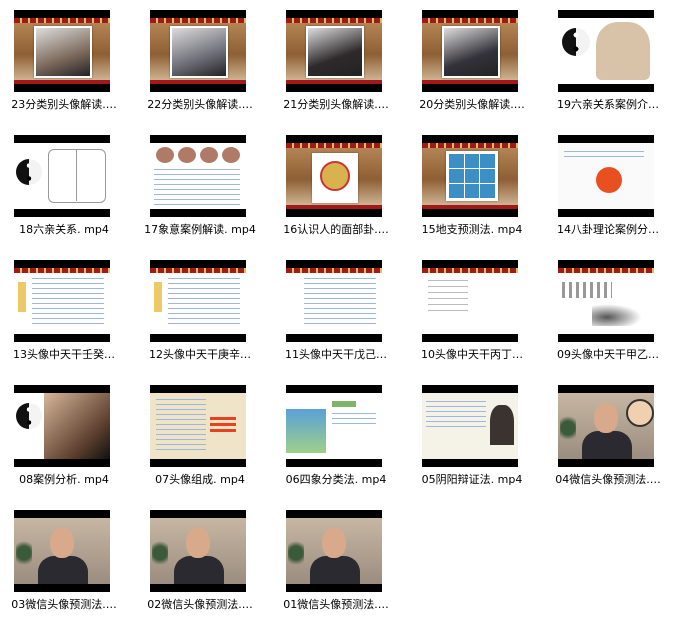 The image size is (673, 625). What do you see at coordinates (623, 51) in the screenshot?
I see `stone-image` at bounding box center [623, 51].